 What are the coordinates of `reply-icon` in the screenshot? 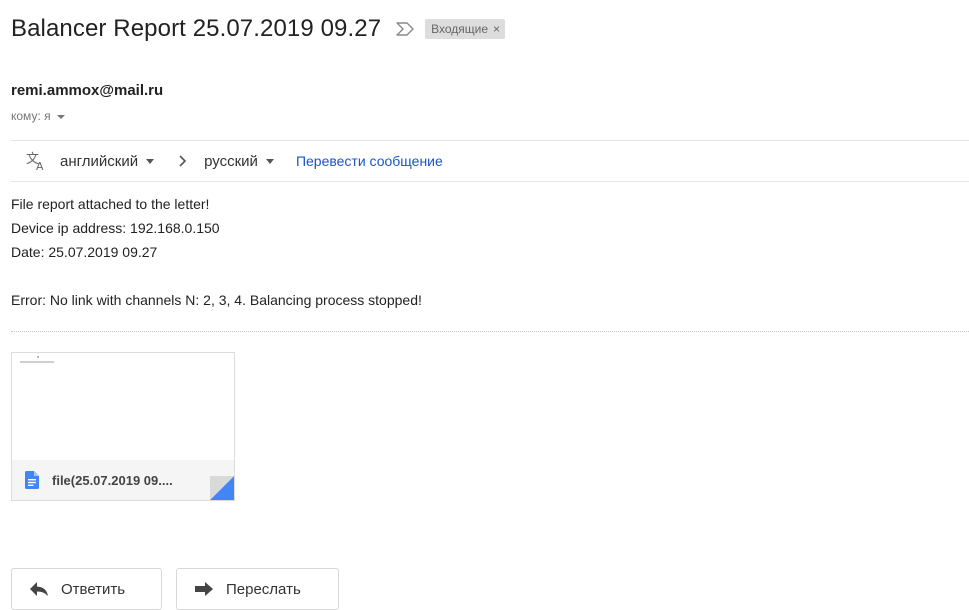 It's located at (39, 589).